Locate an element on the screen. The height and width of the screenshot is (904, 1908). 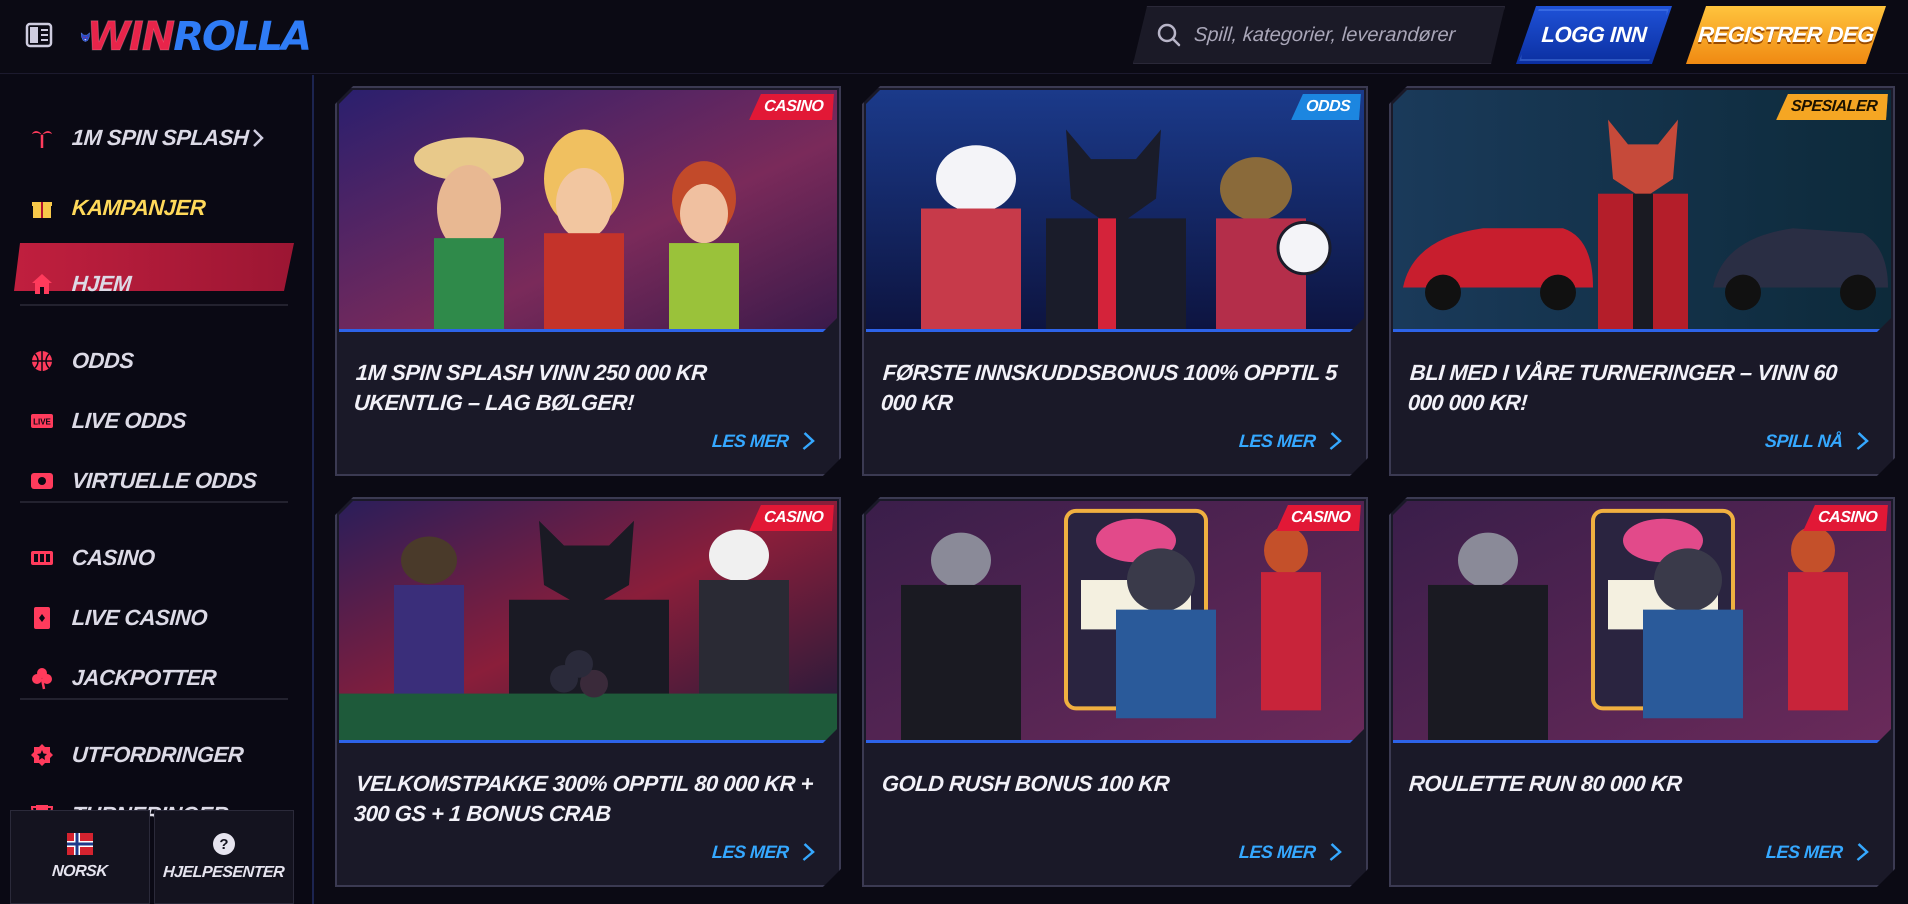
sidebar-item-casino: CASINO is located at coordinates (160, 558).